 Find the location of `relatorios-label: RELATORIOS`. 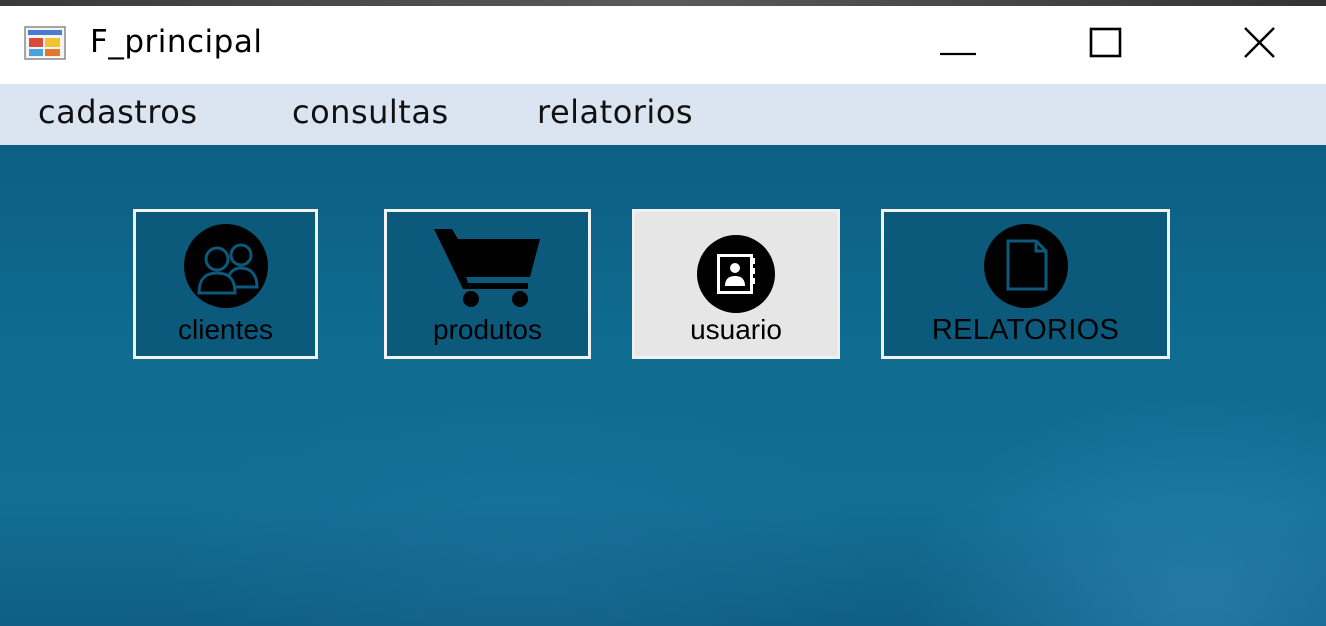

relatorios-label: RELATORIOS is located at coordinates (1025, 330).